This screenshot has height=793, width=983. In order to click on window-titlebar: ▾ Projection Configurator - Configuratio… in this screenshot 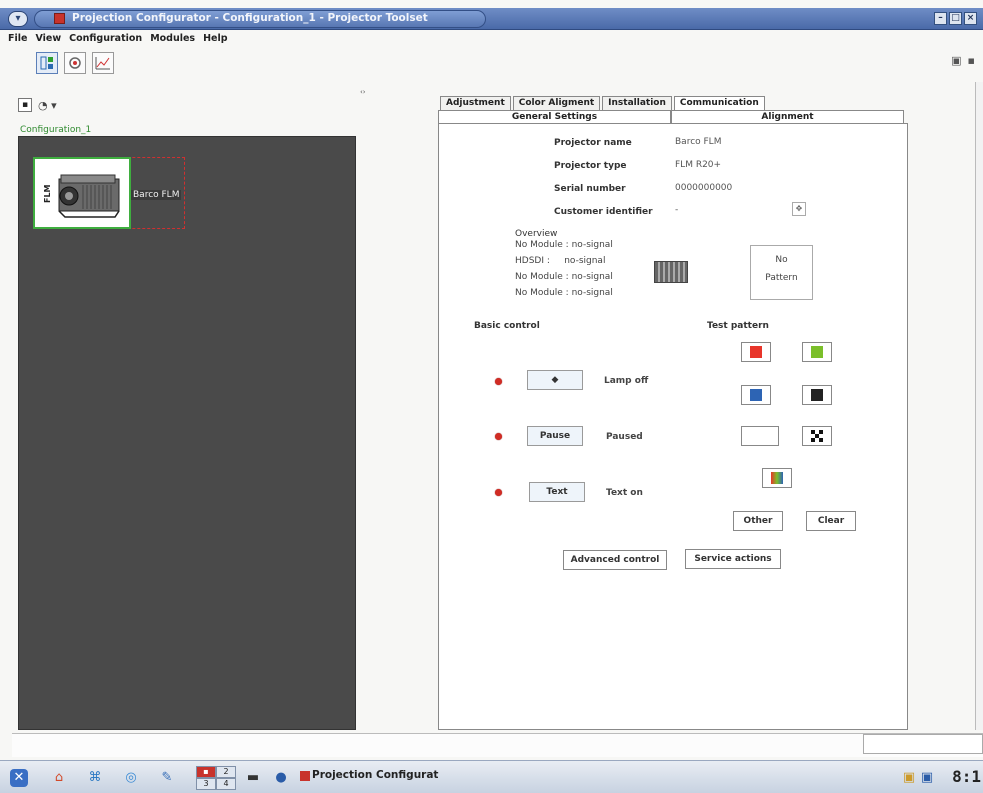, I will do `click(491, 19)`.